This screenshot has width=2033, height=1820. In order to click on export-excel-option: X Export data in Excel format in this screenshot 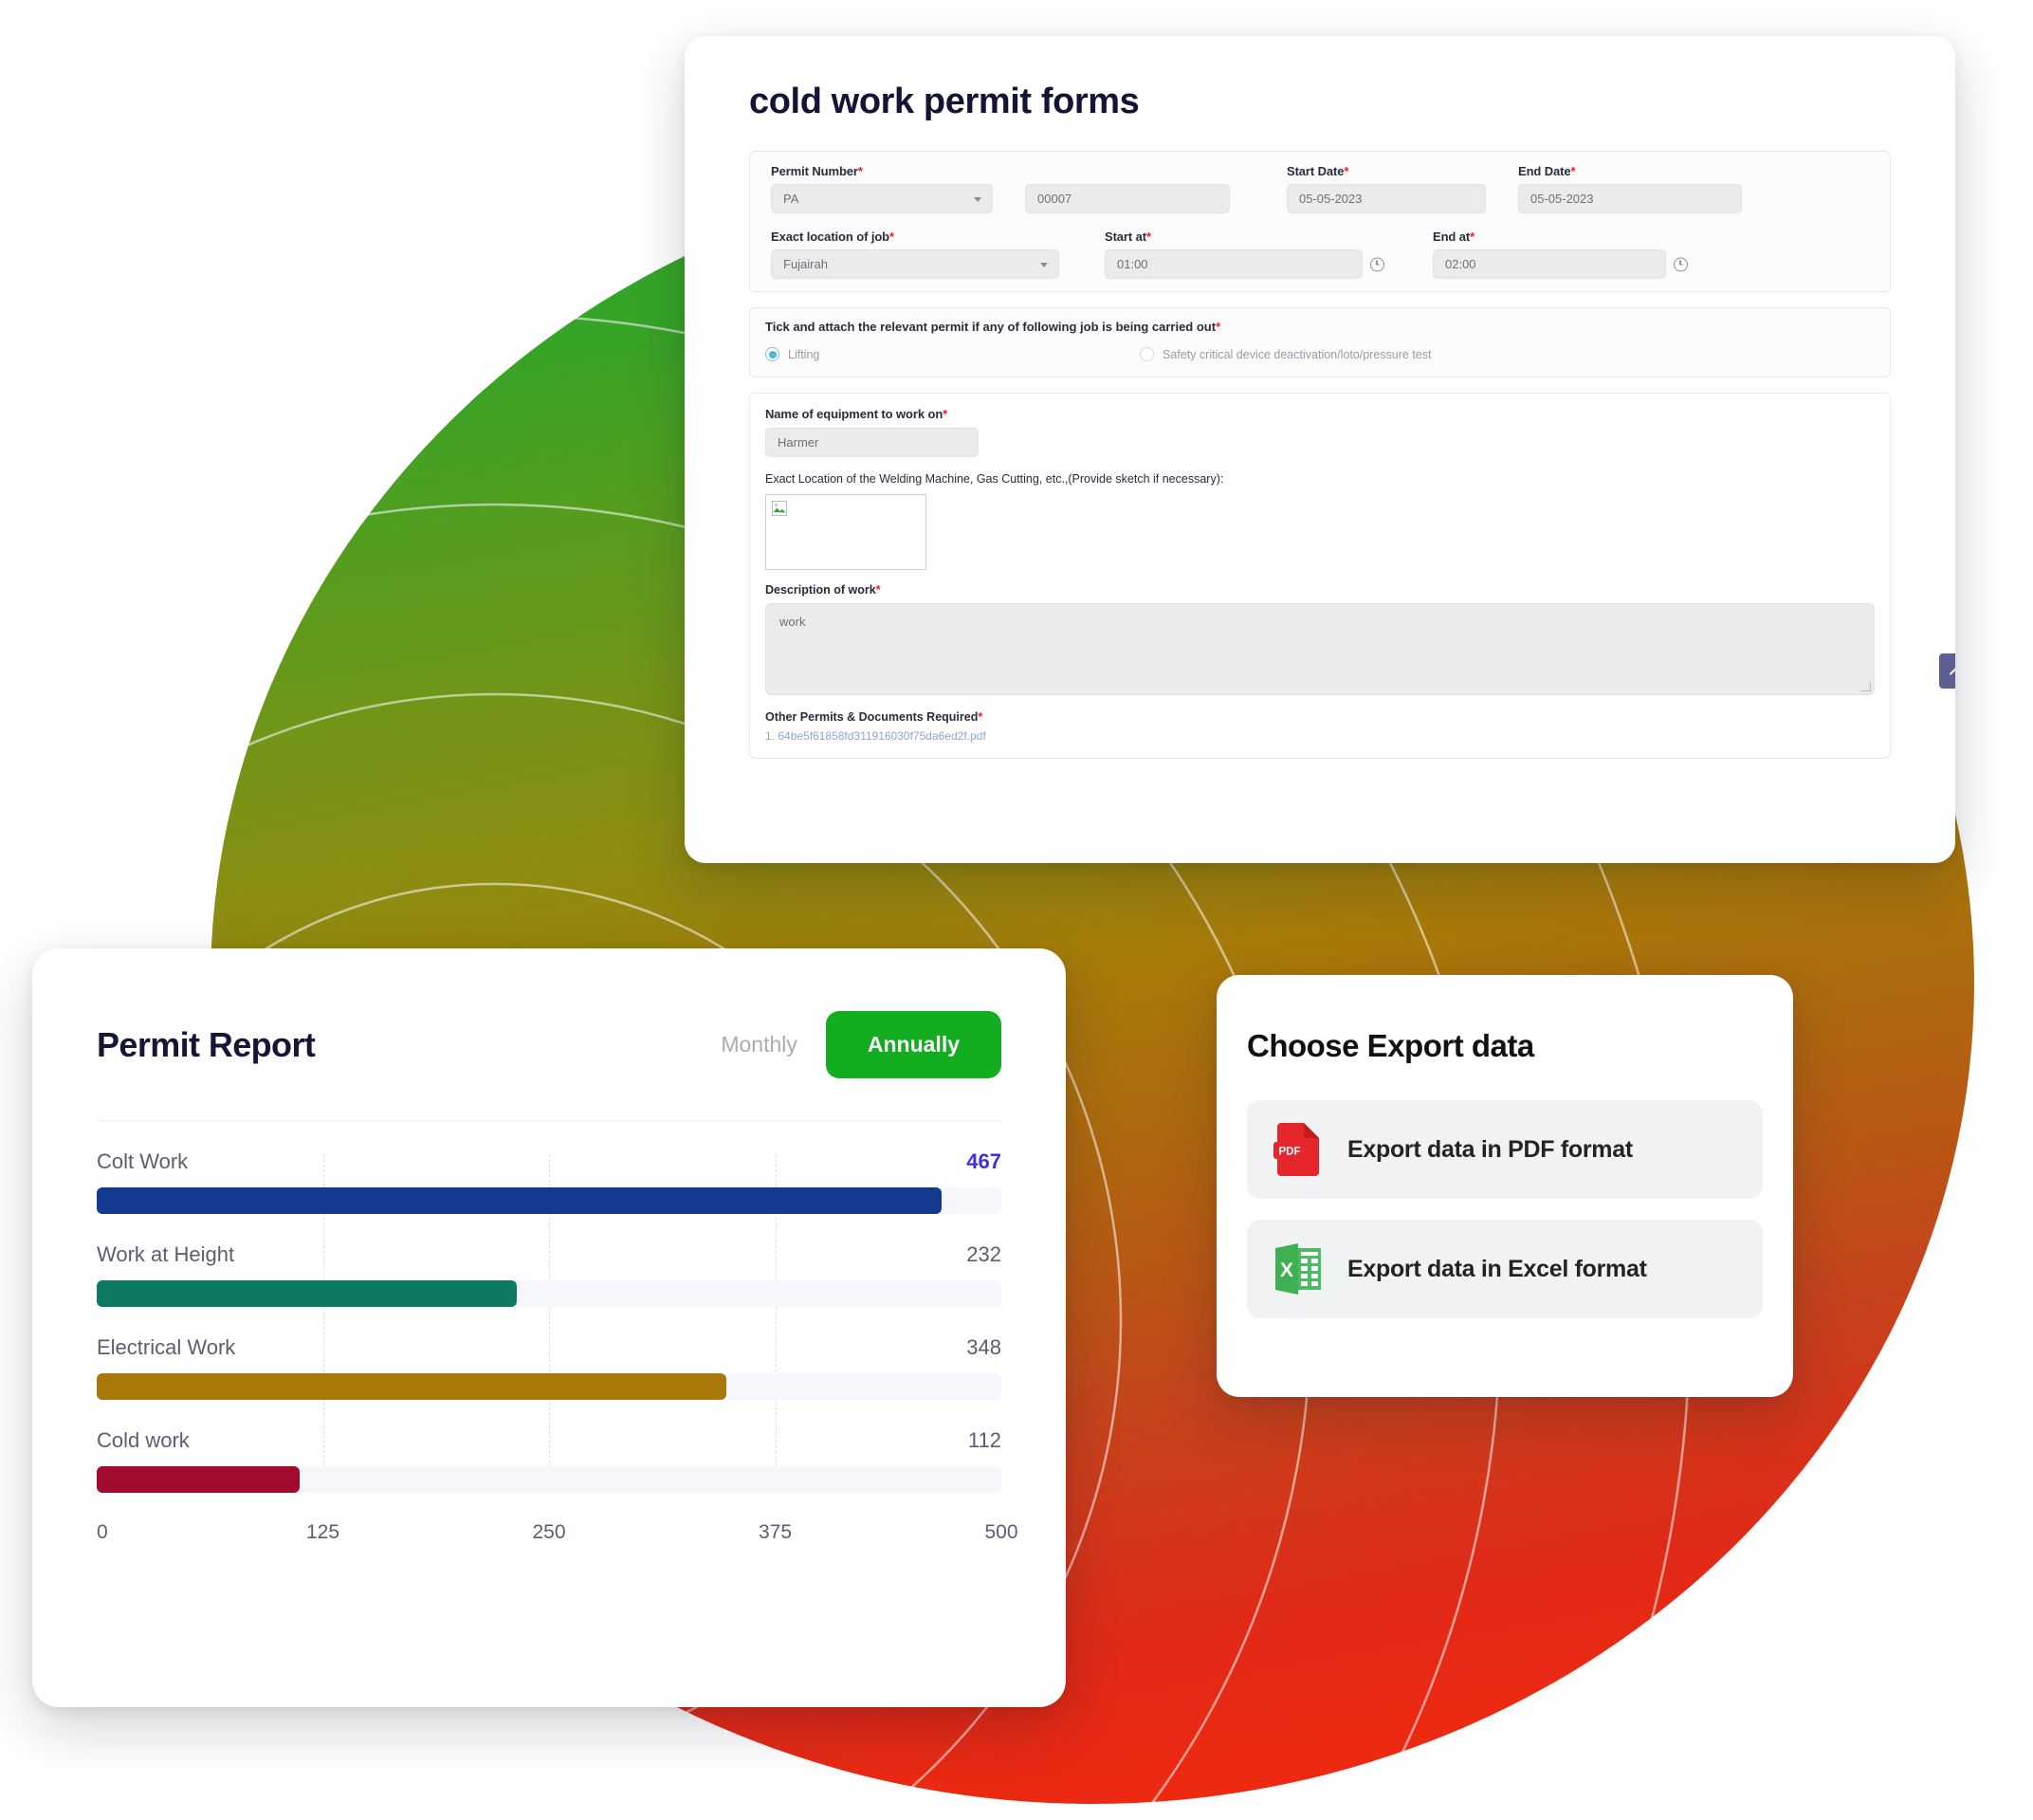, I will do `click(1505, 1269)`.